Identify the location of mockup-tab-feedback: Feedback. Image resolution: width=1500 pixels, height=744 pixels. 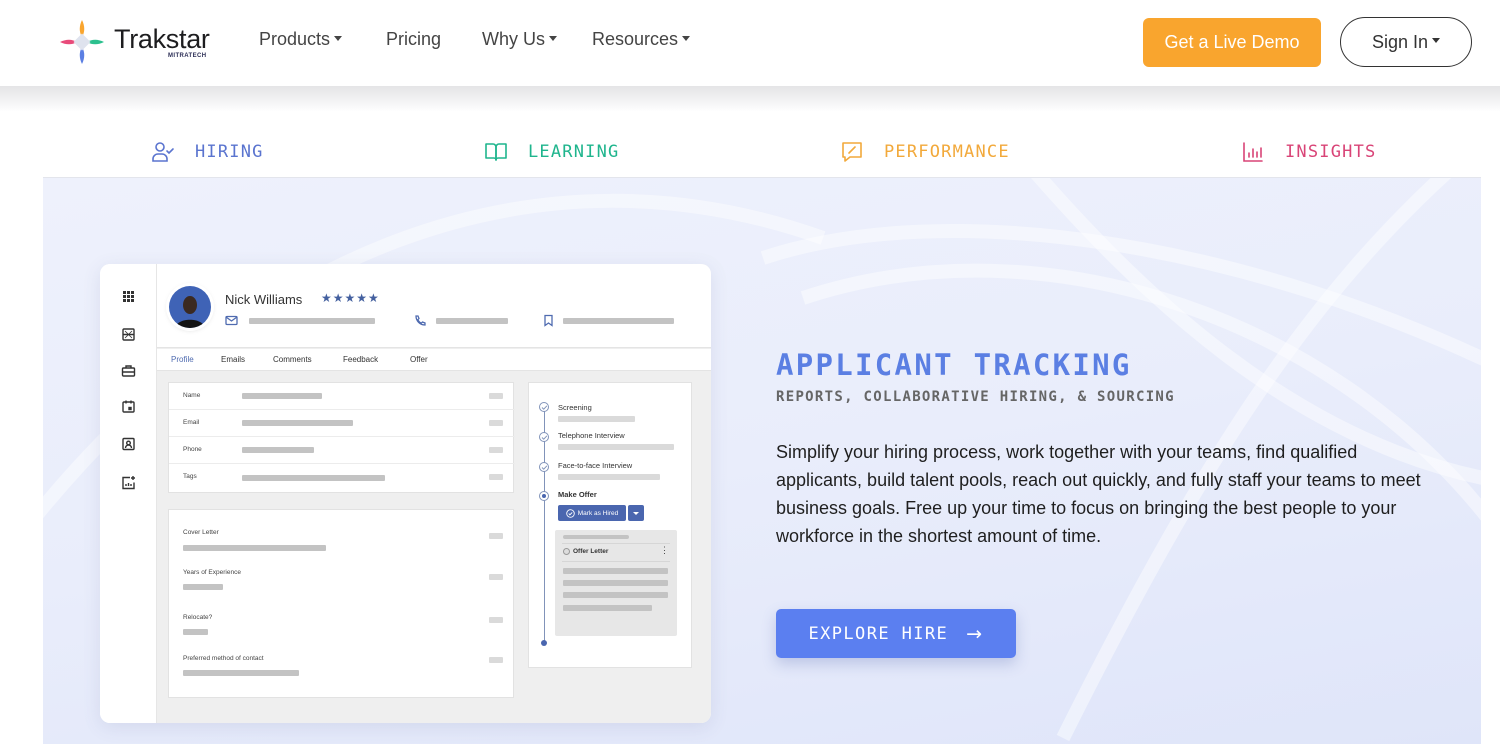
(360, 359).